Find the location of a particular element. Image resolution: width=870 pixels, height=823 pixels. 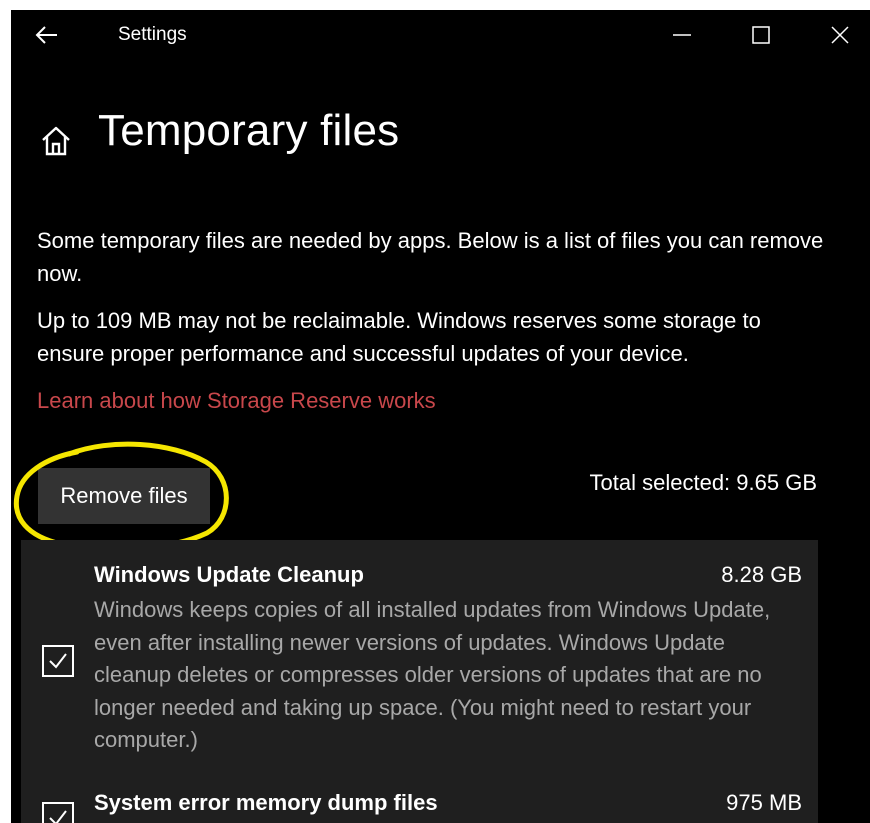

total-selected: Total selected: 9.65 GB is located at coordinates (703, 482).